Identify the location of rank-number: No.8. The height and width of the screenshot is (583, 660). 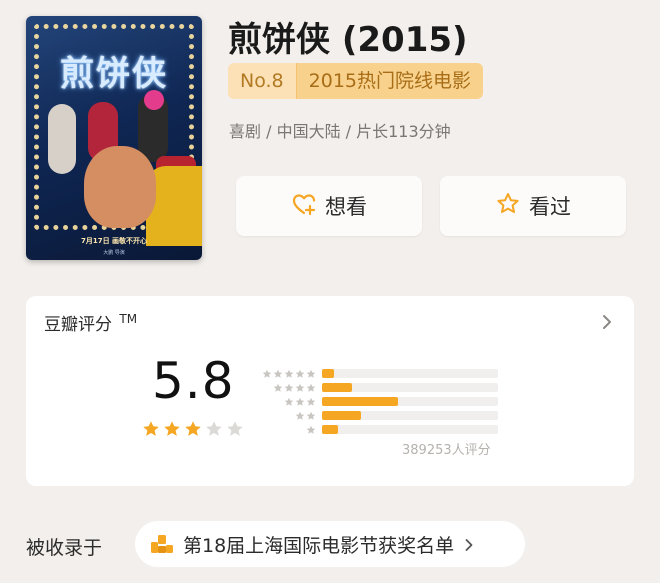
(262, 81).